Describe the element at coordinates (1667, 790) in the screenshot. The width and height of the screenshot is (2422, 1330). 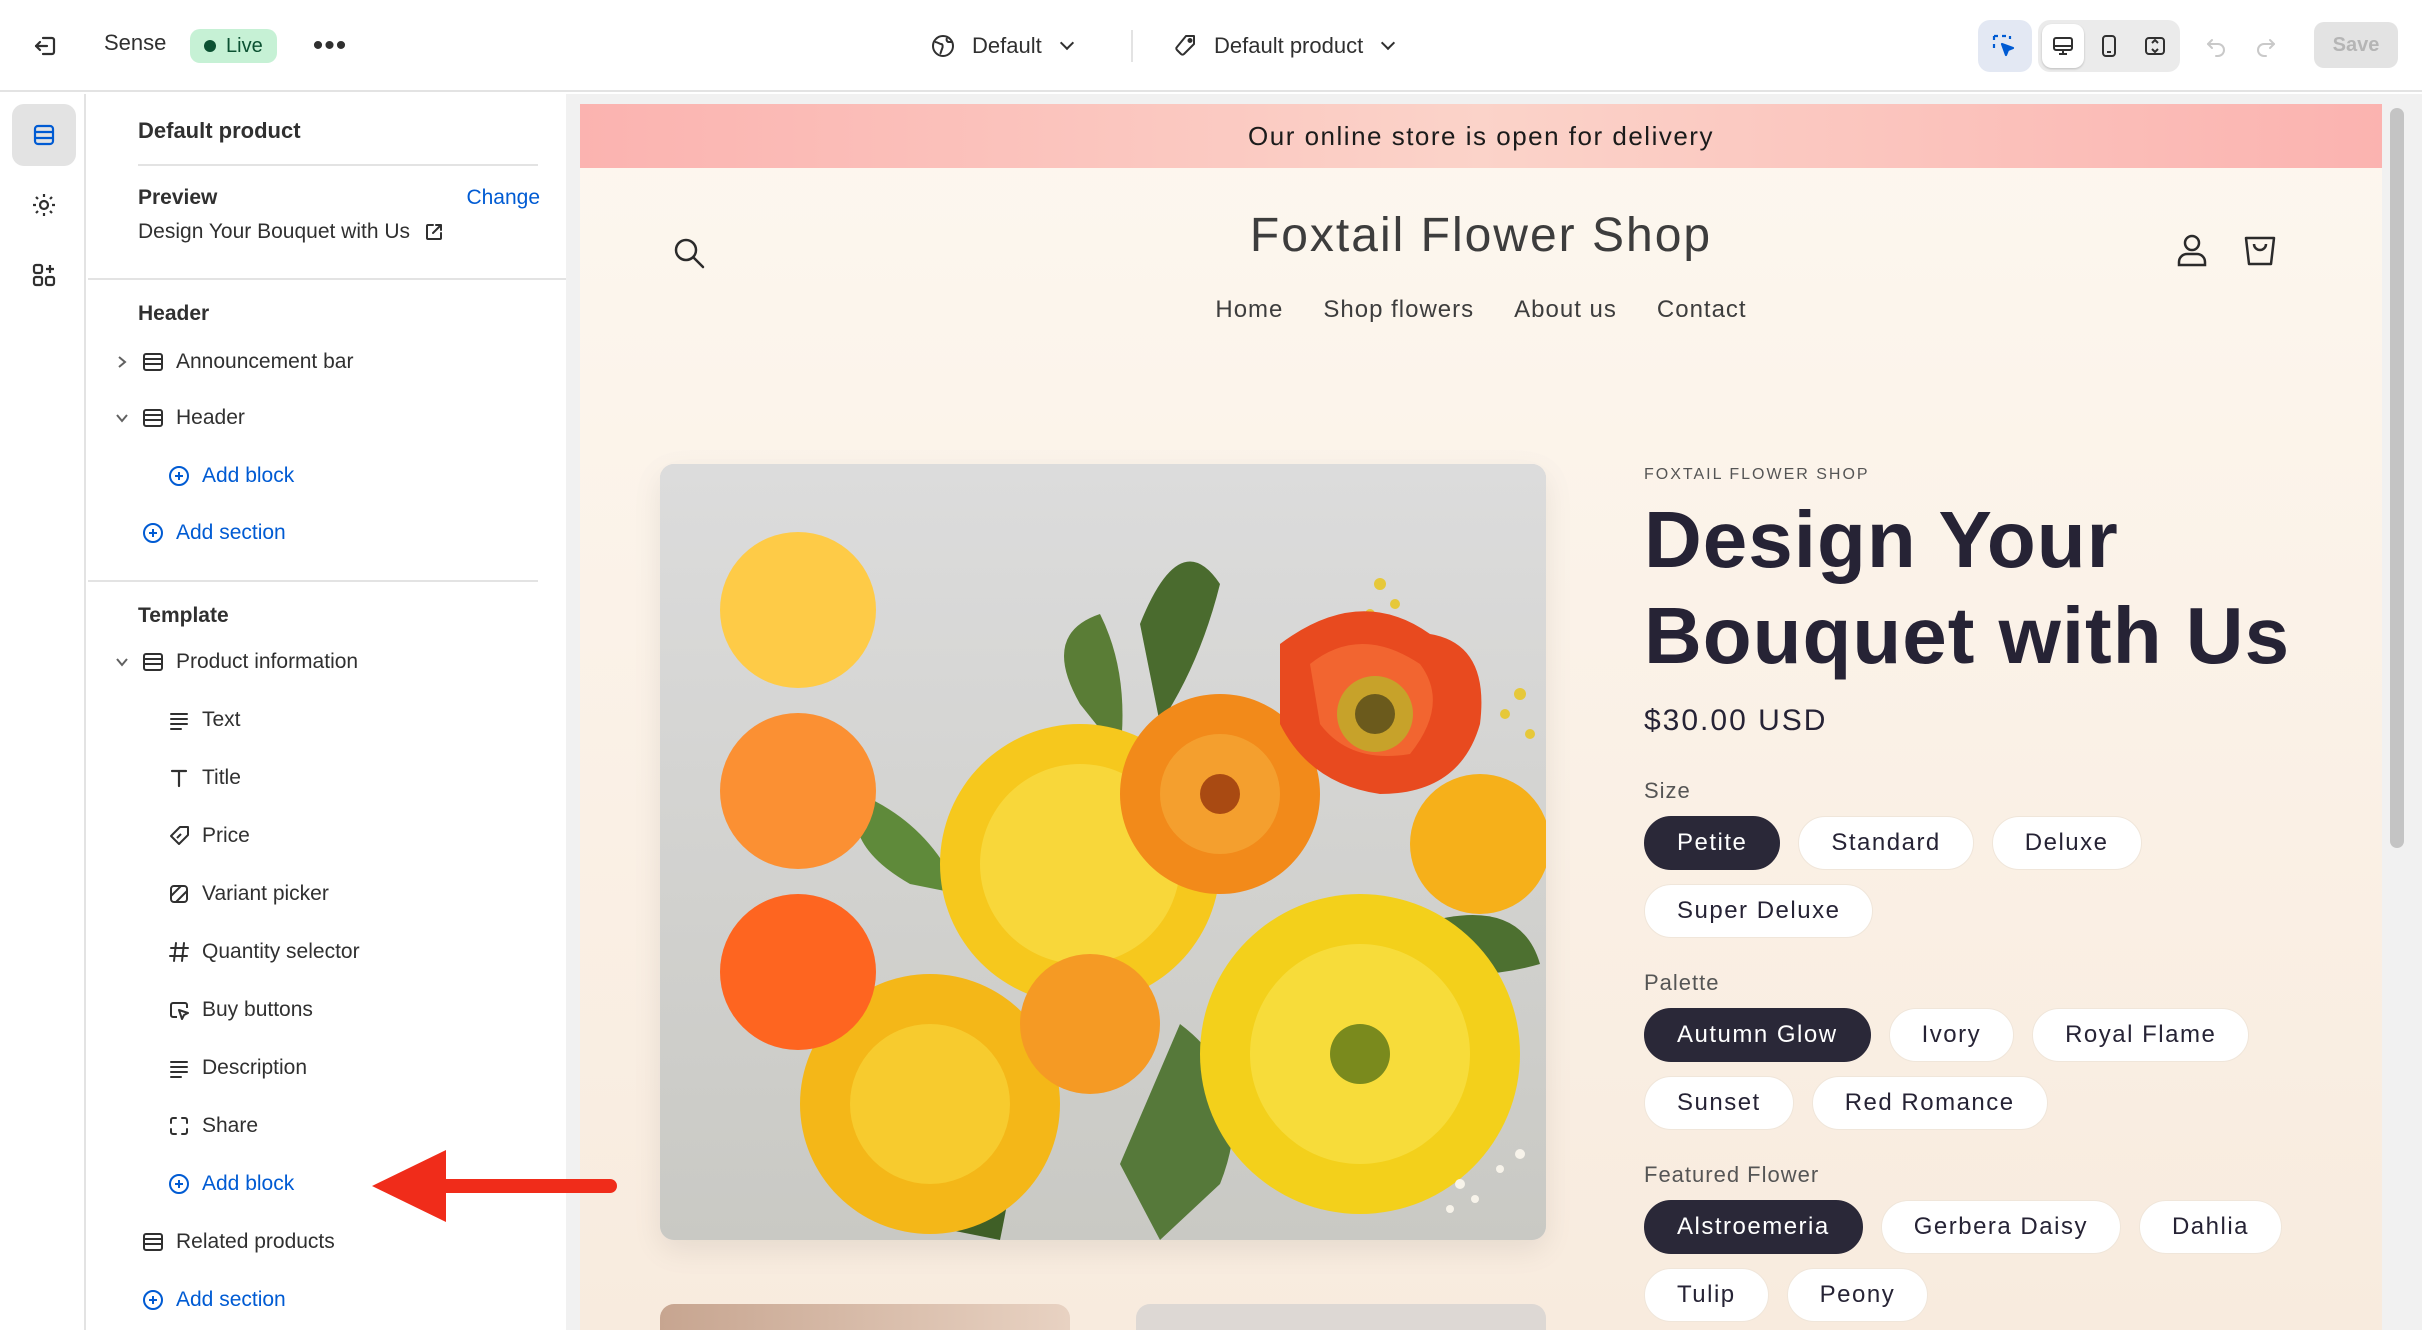
I see `option-label-size: Size` at that location.